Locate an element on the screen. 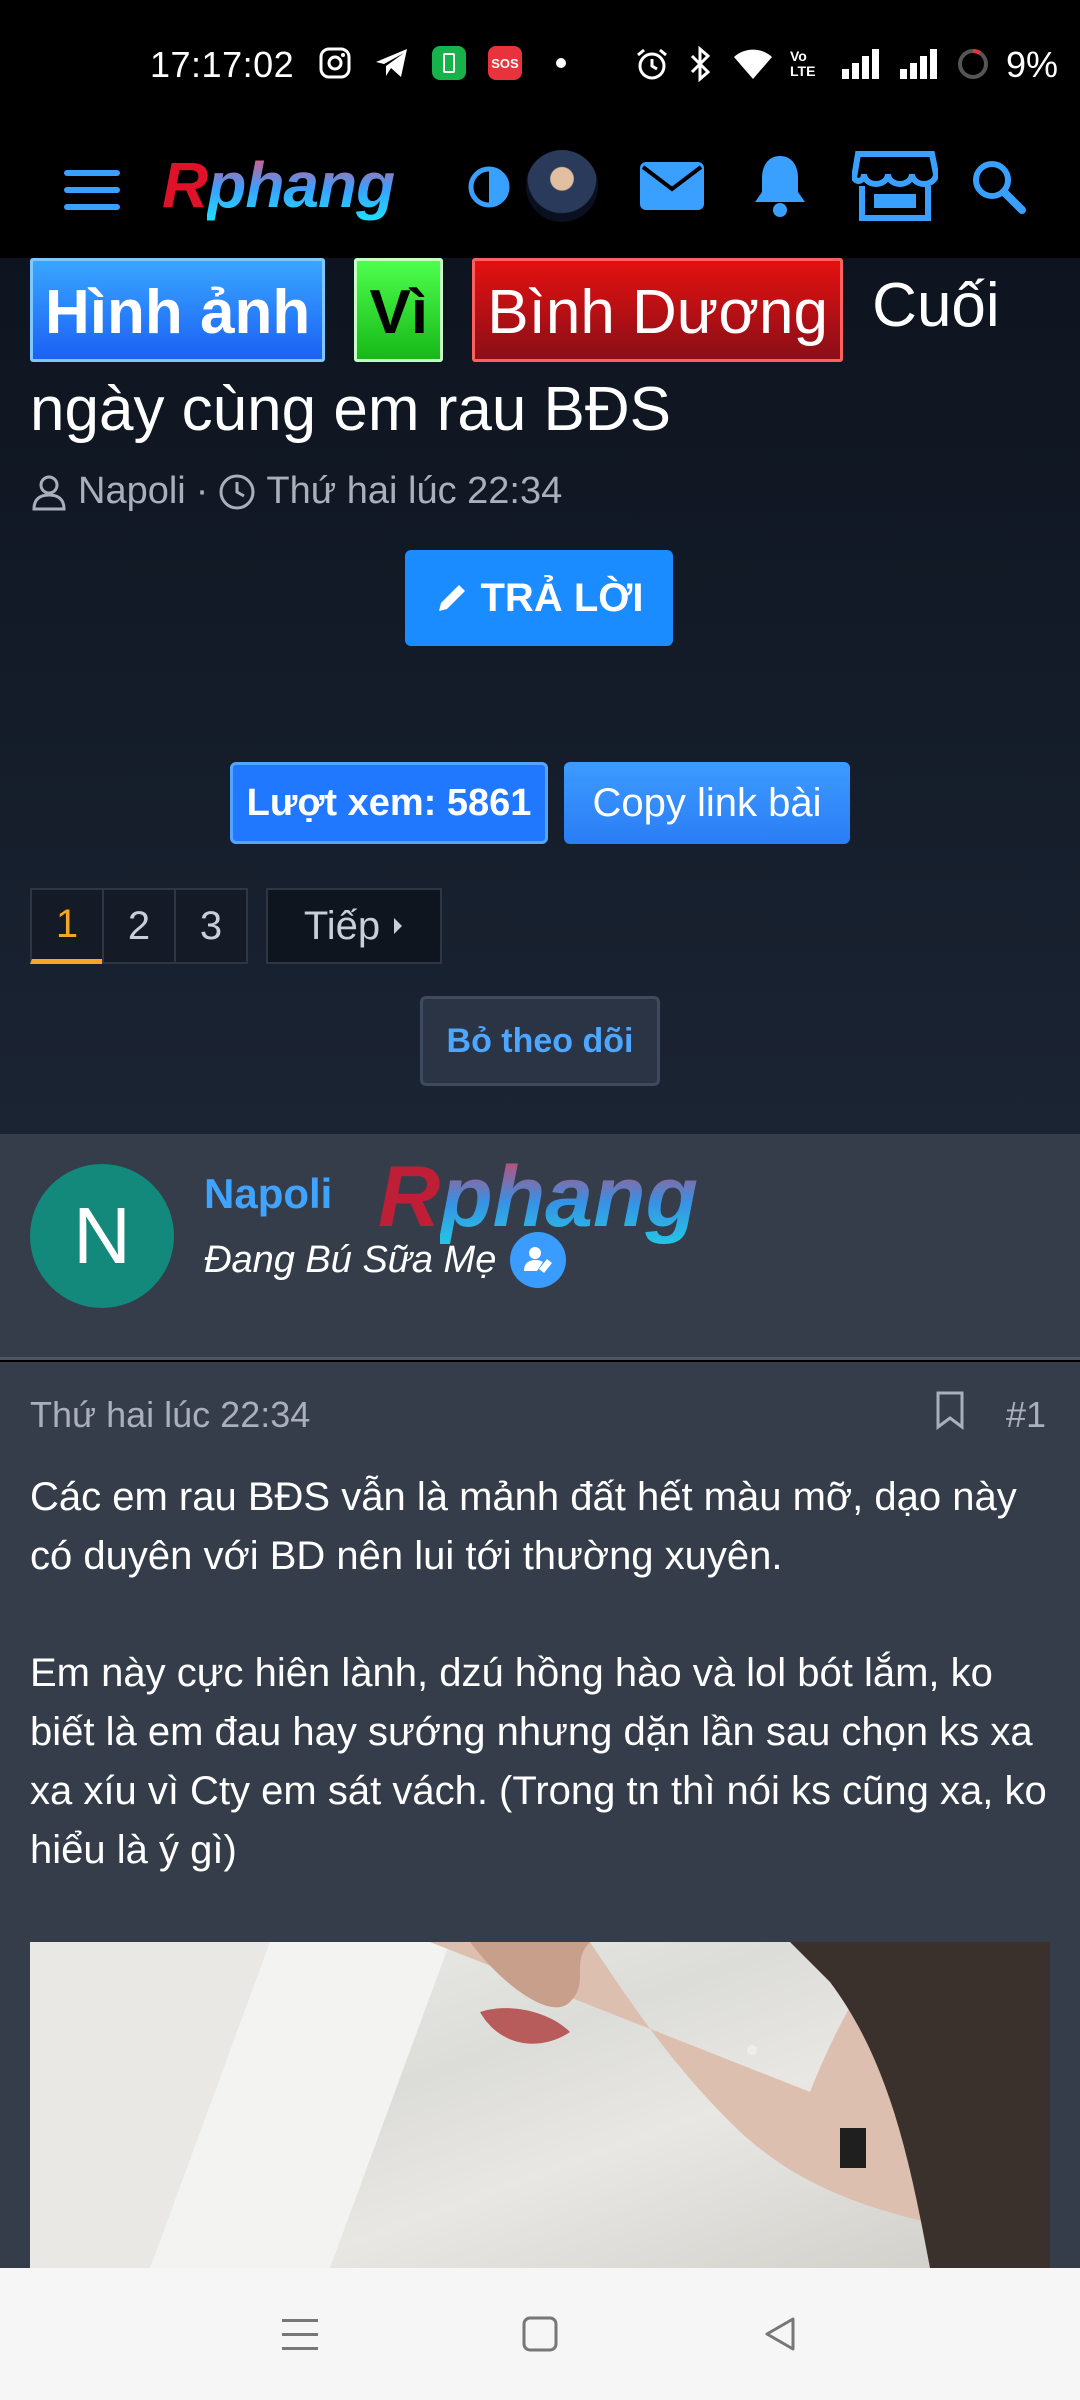 The image size is (1080, 2400). reply-label: TRẢ LỜI is located at coordinates (562, 597).